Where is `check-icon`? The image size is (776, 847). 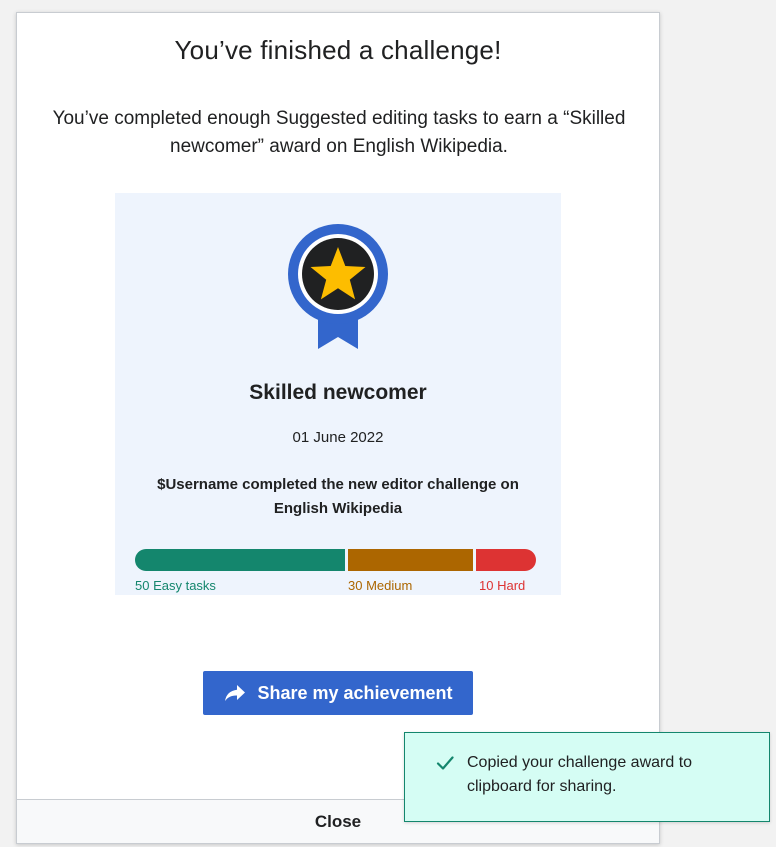
check-icon is located at coordinates (445, 763).